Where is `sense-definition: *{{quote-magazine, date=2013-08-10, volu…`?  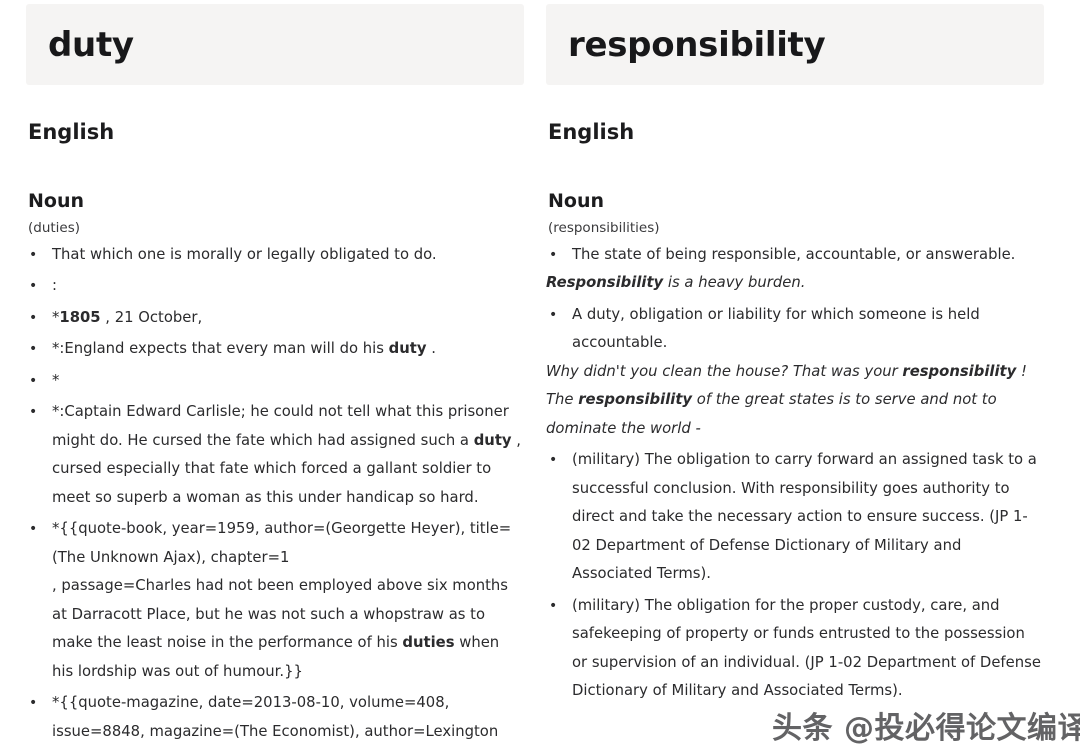
sense-definition: *{{quote-magazine, date=2013-08-10, volu… is located at coordinates (275, 717).